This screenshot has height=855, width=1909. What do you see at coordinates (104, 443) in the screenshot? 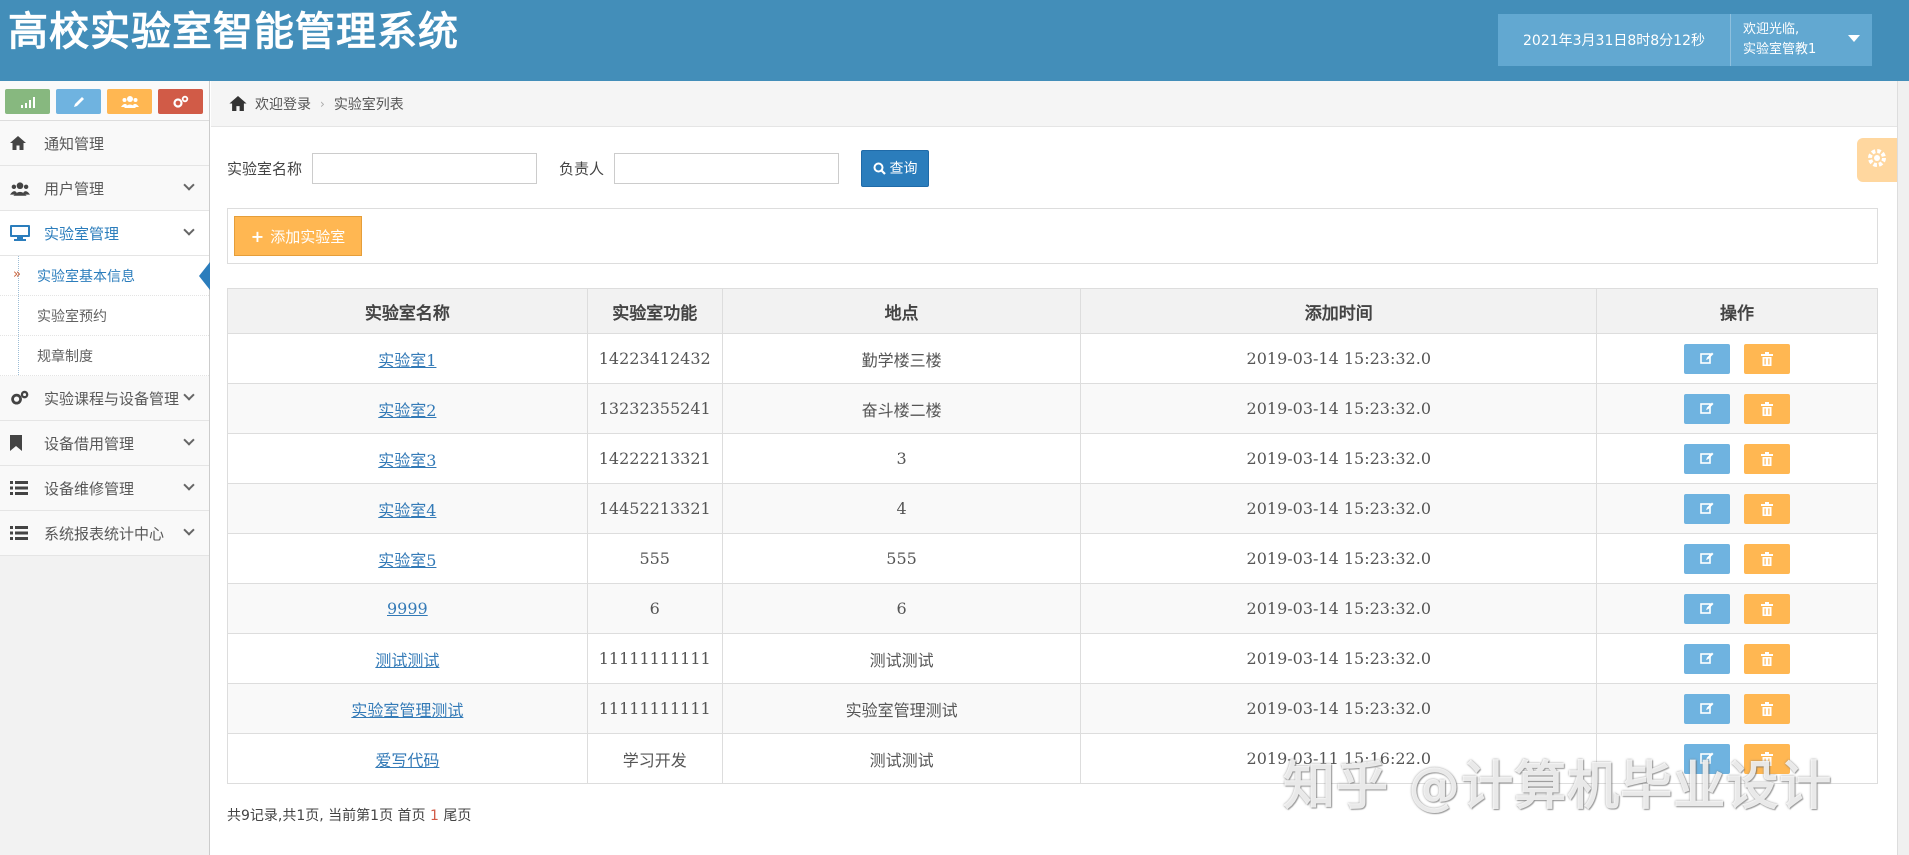
I see `sidebar-item-equipment-borrow: 设备借用管理` at bounding box center [104, 443].